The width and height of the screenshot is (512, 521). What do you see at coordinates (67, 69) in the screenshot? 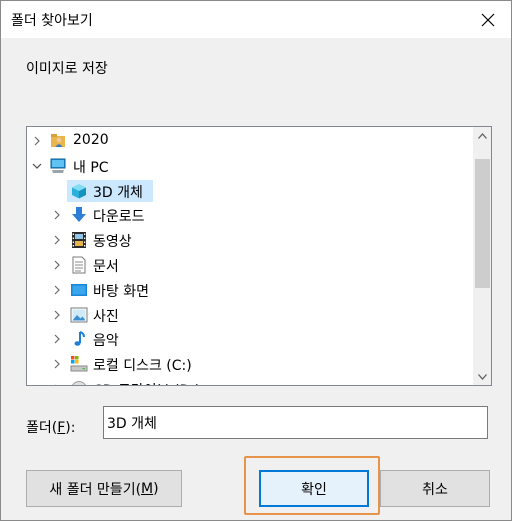
I see `description-text: 이미지로 저장` at bounding box center [67, 69].